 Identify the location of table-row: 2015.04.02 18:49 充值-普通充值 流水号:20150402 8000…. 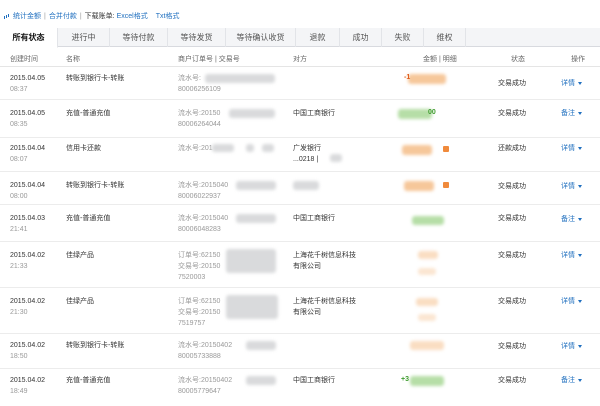
(300, 387).